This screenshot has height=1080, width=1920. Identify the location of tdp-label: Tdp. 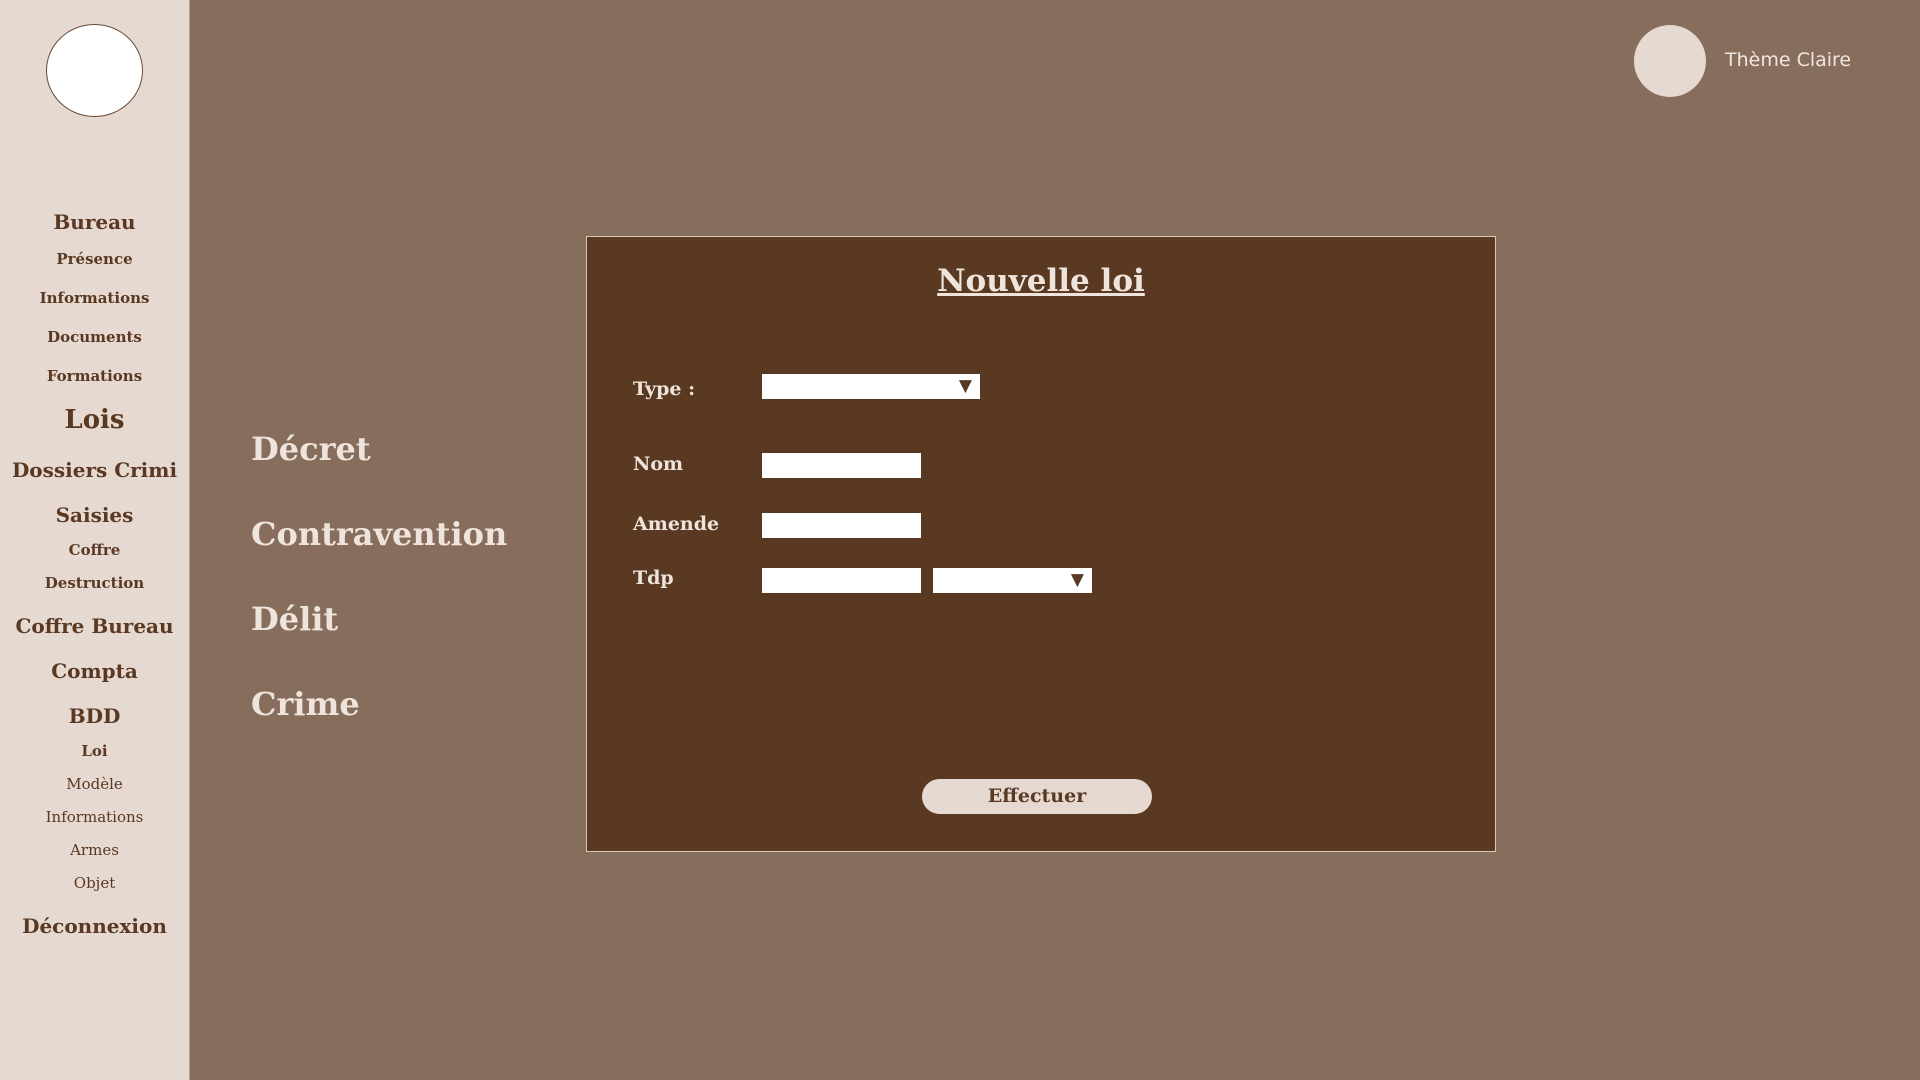
(653, 578).